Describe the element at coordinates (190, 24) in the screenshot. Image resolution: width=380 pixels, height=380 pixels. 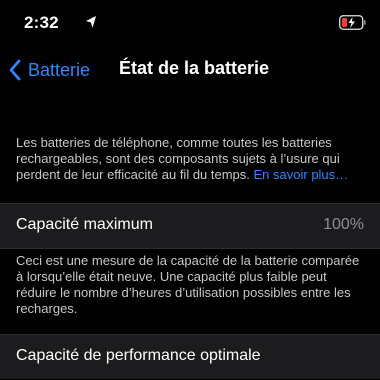
I see `status-bar: 2:32` at that location.